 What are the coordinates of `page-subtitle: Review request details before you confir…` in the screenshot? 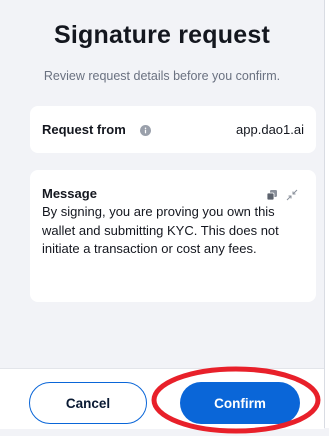 It's located at (162, 76).